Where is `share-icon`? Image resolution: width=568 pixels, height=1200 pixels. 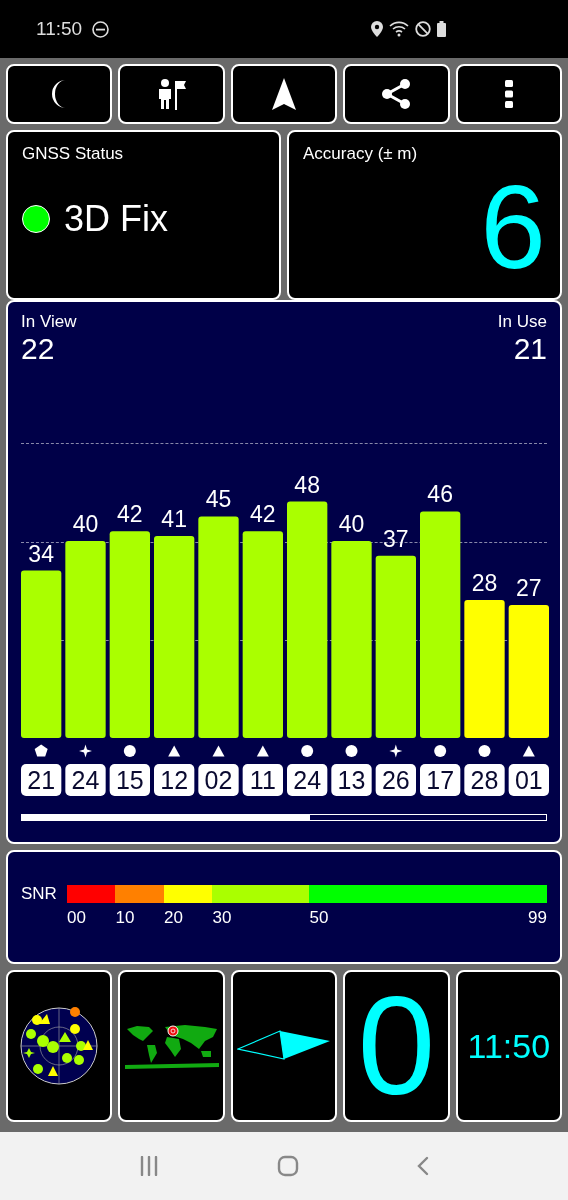
share-icon is located at coordinates (396, 94).